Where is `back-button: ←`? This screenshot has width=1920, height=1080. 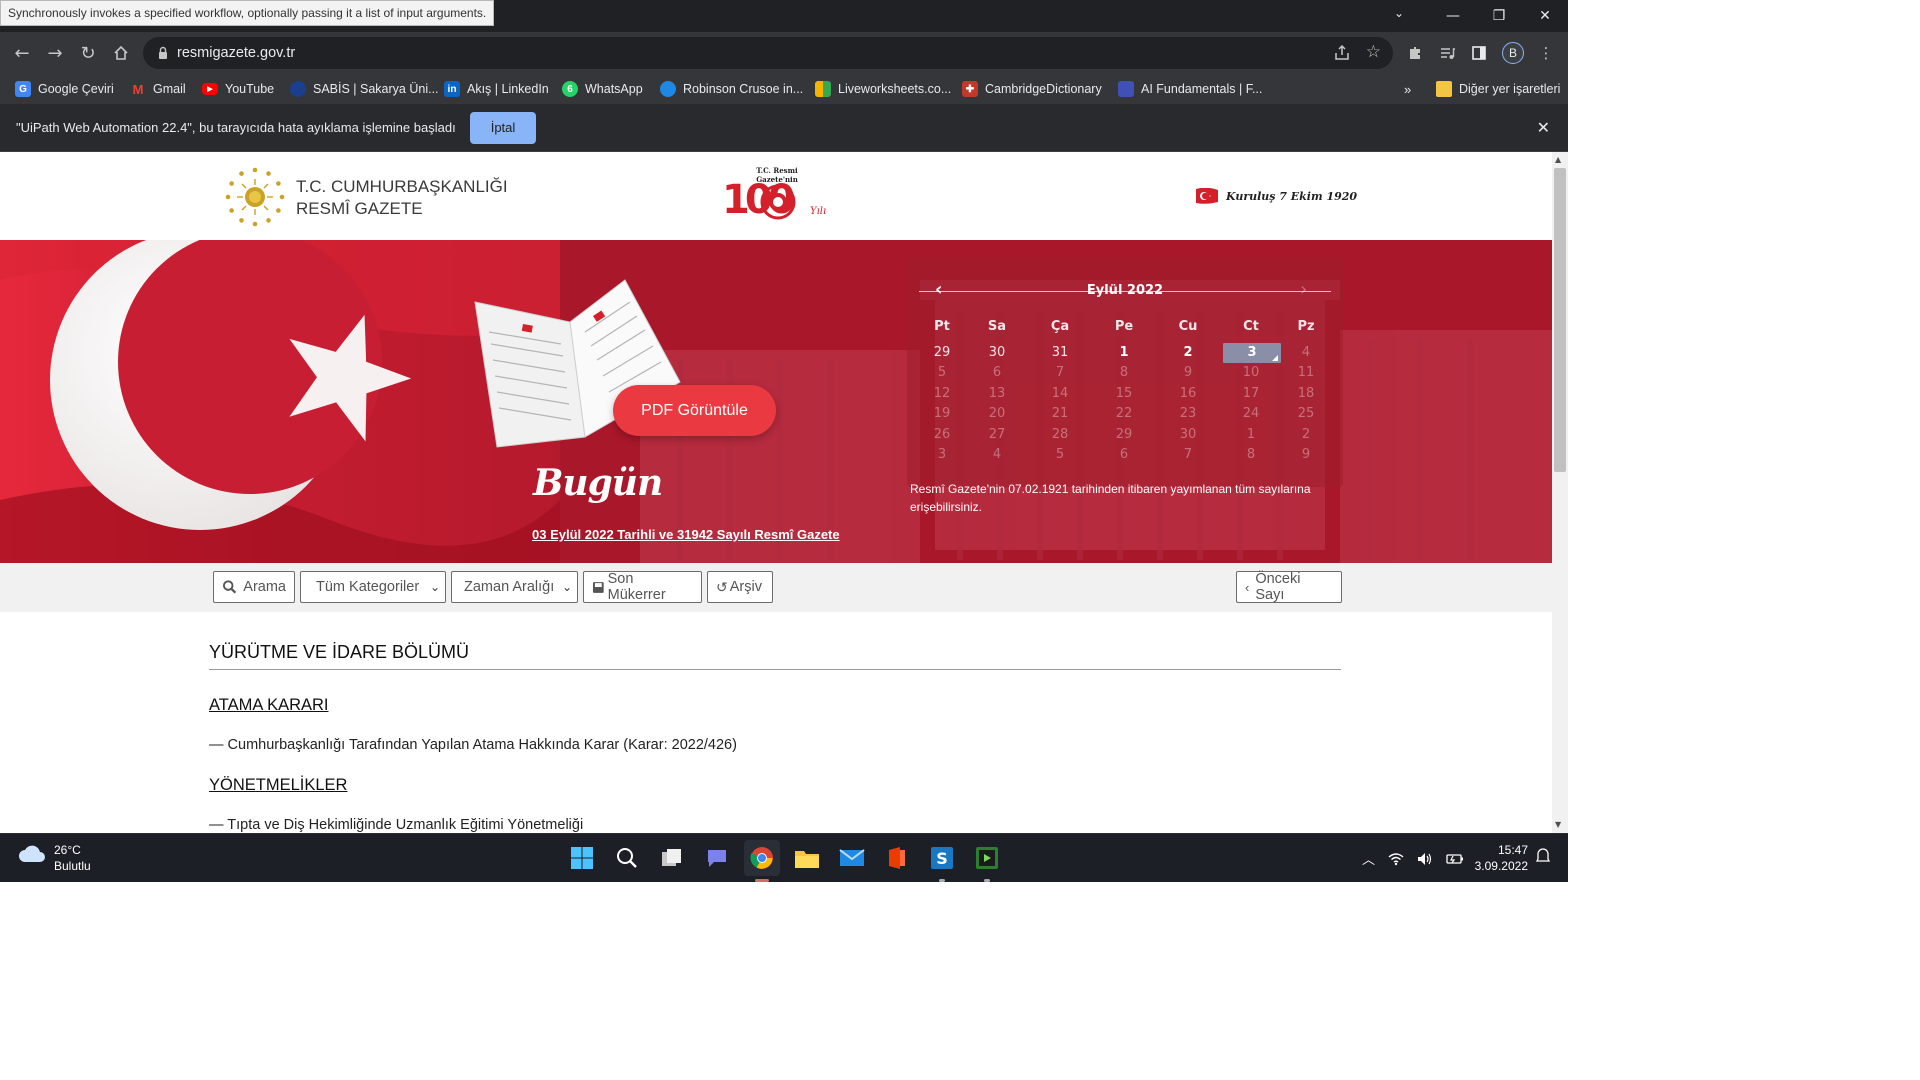
back-button: ← is located at coordinates (22, 53).